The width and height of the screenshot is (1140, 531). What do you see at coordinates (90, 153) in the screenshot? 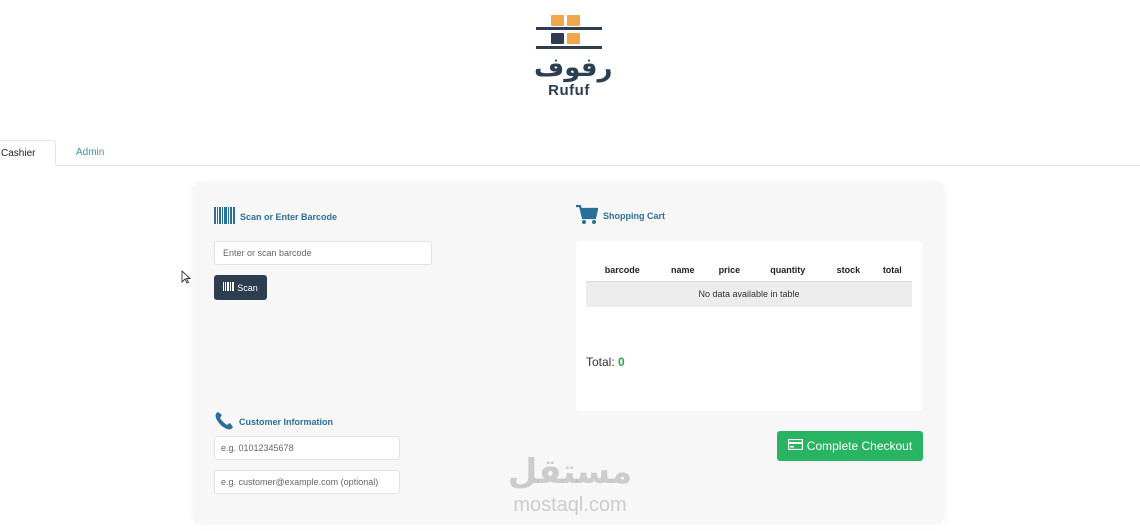
I see `tab-admin: Admin` at bounding box center [90, 153].